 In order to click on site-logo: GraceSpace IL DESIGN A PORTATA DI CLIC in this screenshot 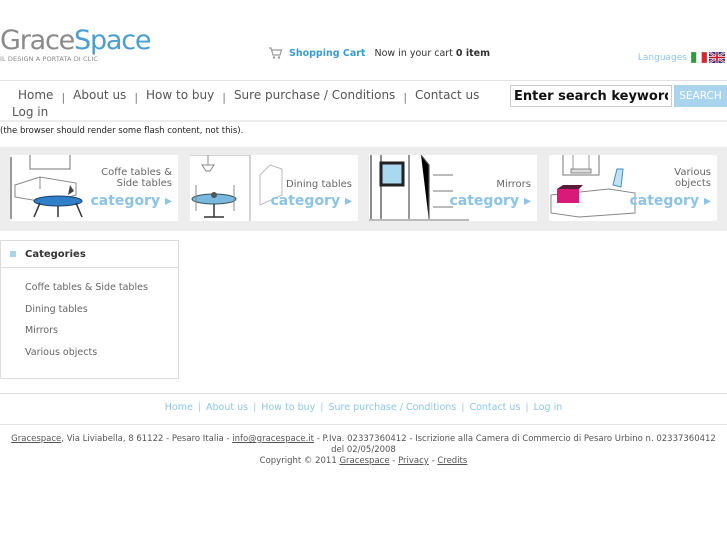, I will do `click(76, 44)`.